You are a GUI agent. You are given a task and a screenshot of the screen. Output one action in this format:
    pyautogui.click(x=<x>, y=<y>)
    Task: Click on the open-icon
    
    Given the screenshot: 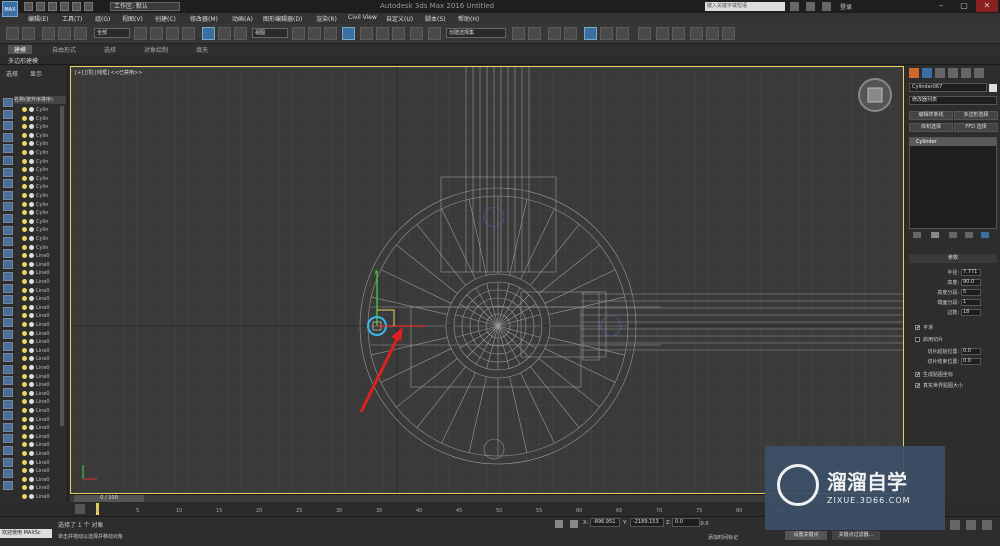 What is the action you would take?
    pyautogui.click(x=40, y=6)
    